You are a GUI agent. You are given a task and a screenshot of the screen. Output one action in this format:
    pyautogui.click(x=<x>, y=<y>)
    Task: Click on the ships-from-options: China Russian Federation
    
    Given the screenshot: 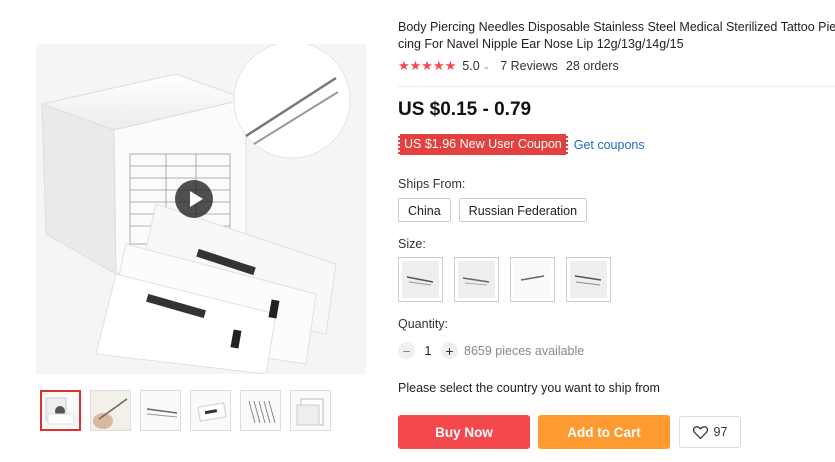 What is the action you would take?
    pyautogui.click(x=493, y=210)
    